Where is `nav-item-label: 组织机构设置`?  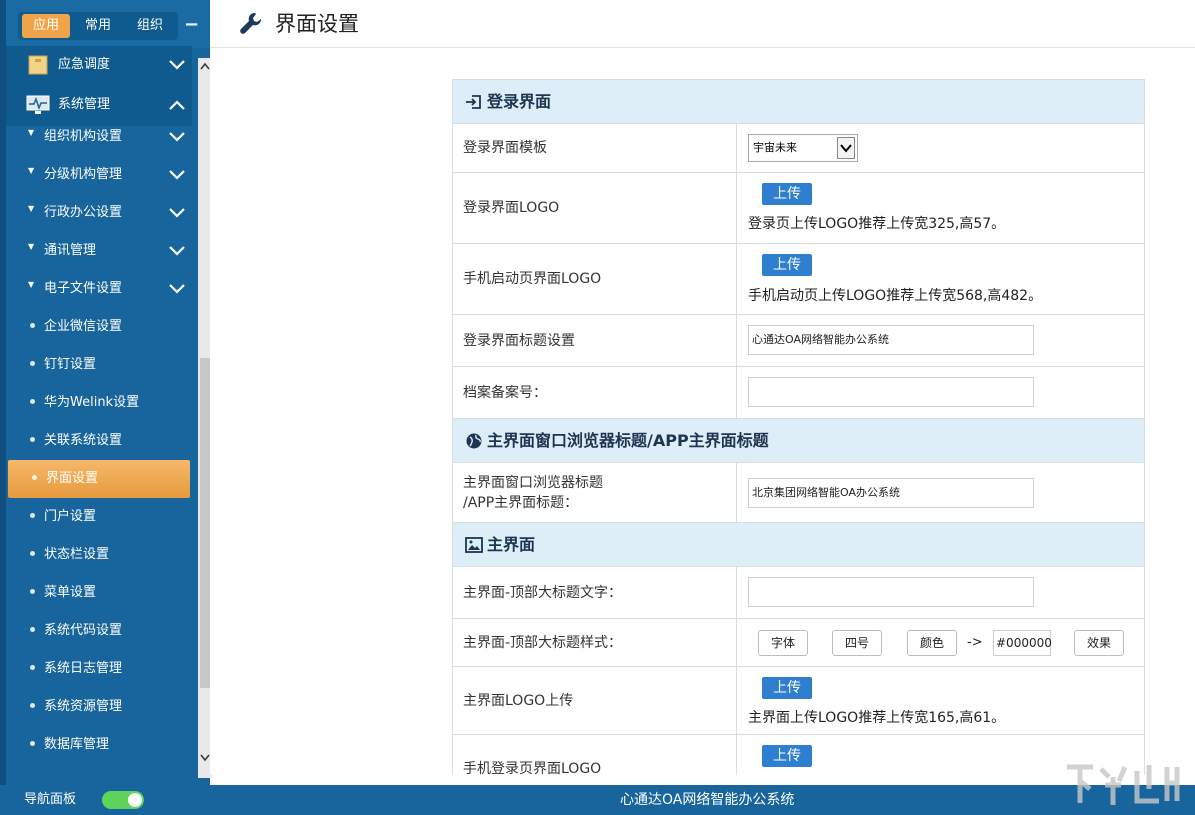 nav-item-label: 组织机构设置 is located at coordinates (83, 136).